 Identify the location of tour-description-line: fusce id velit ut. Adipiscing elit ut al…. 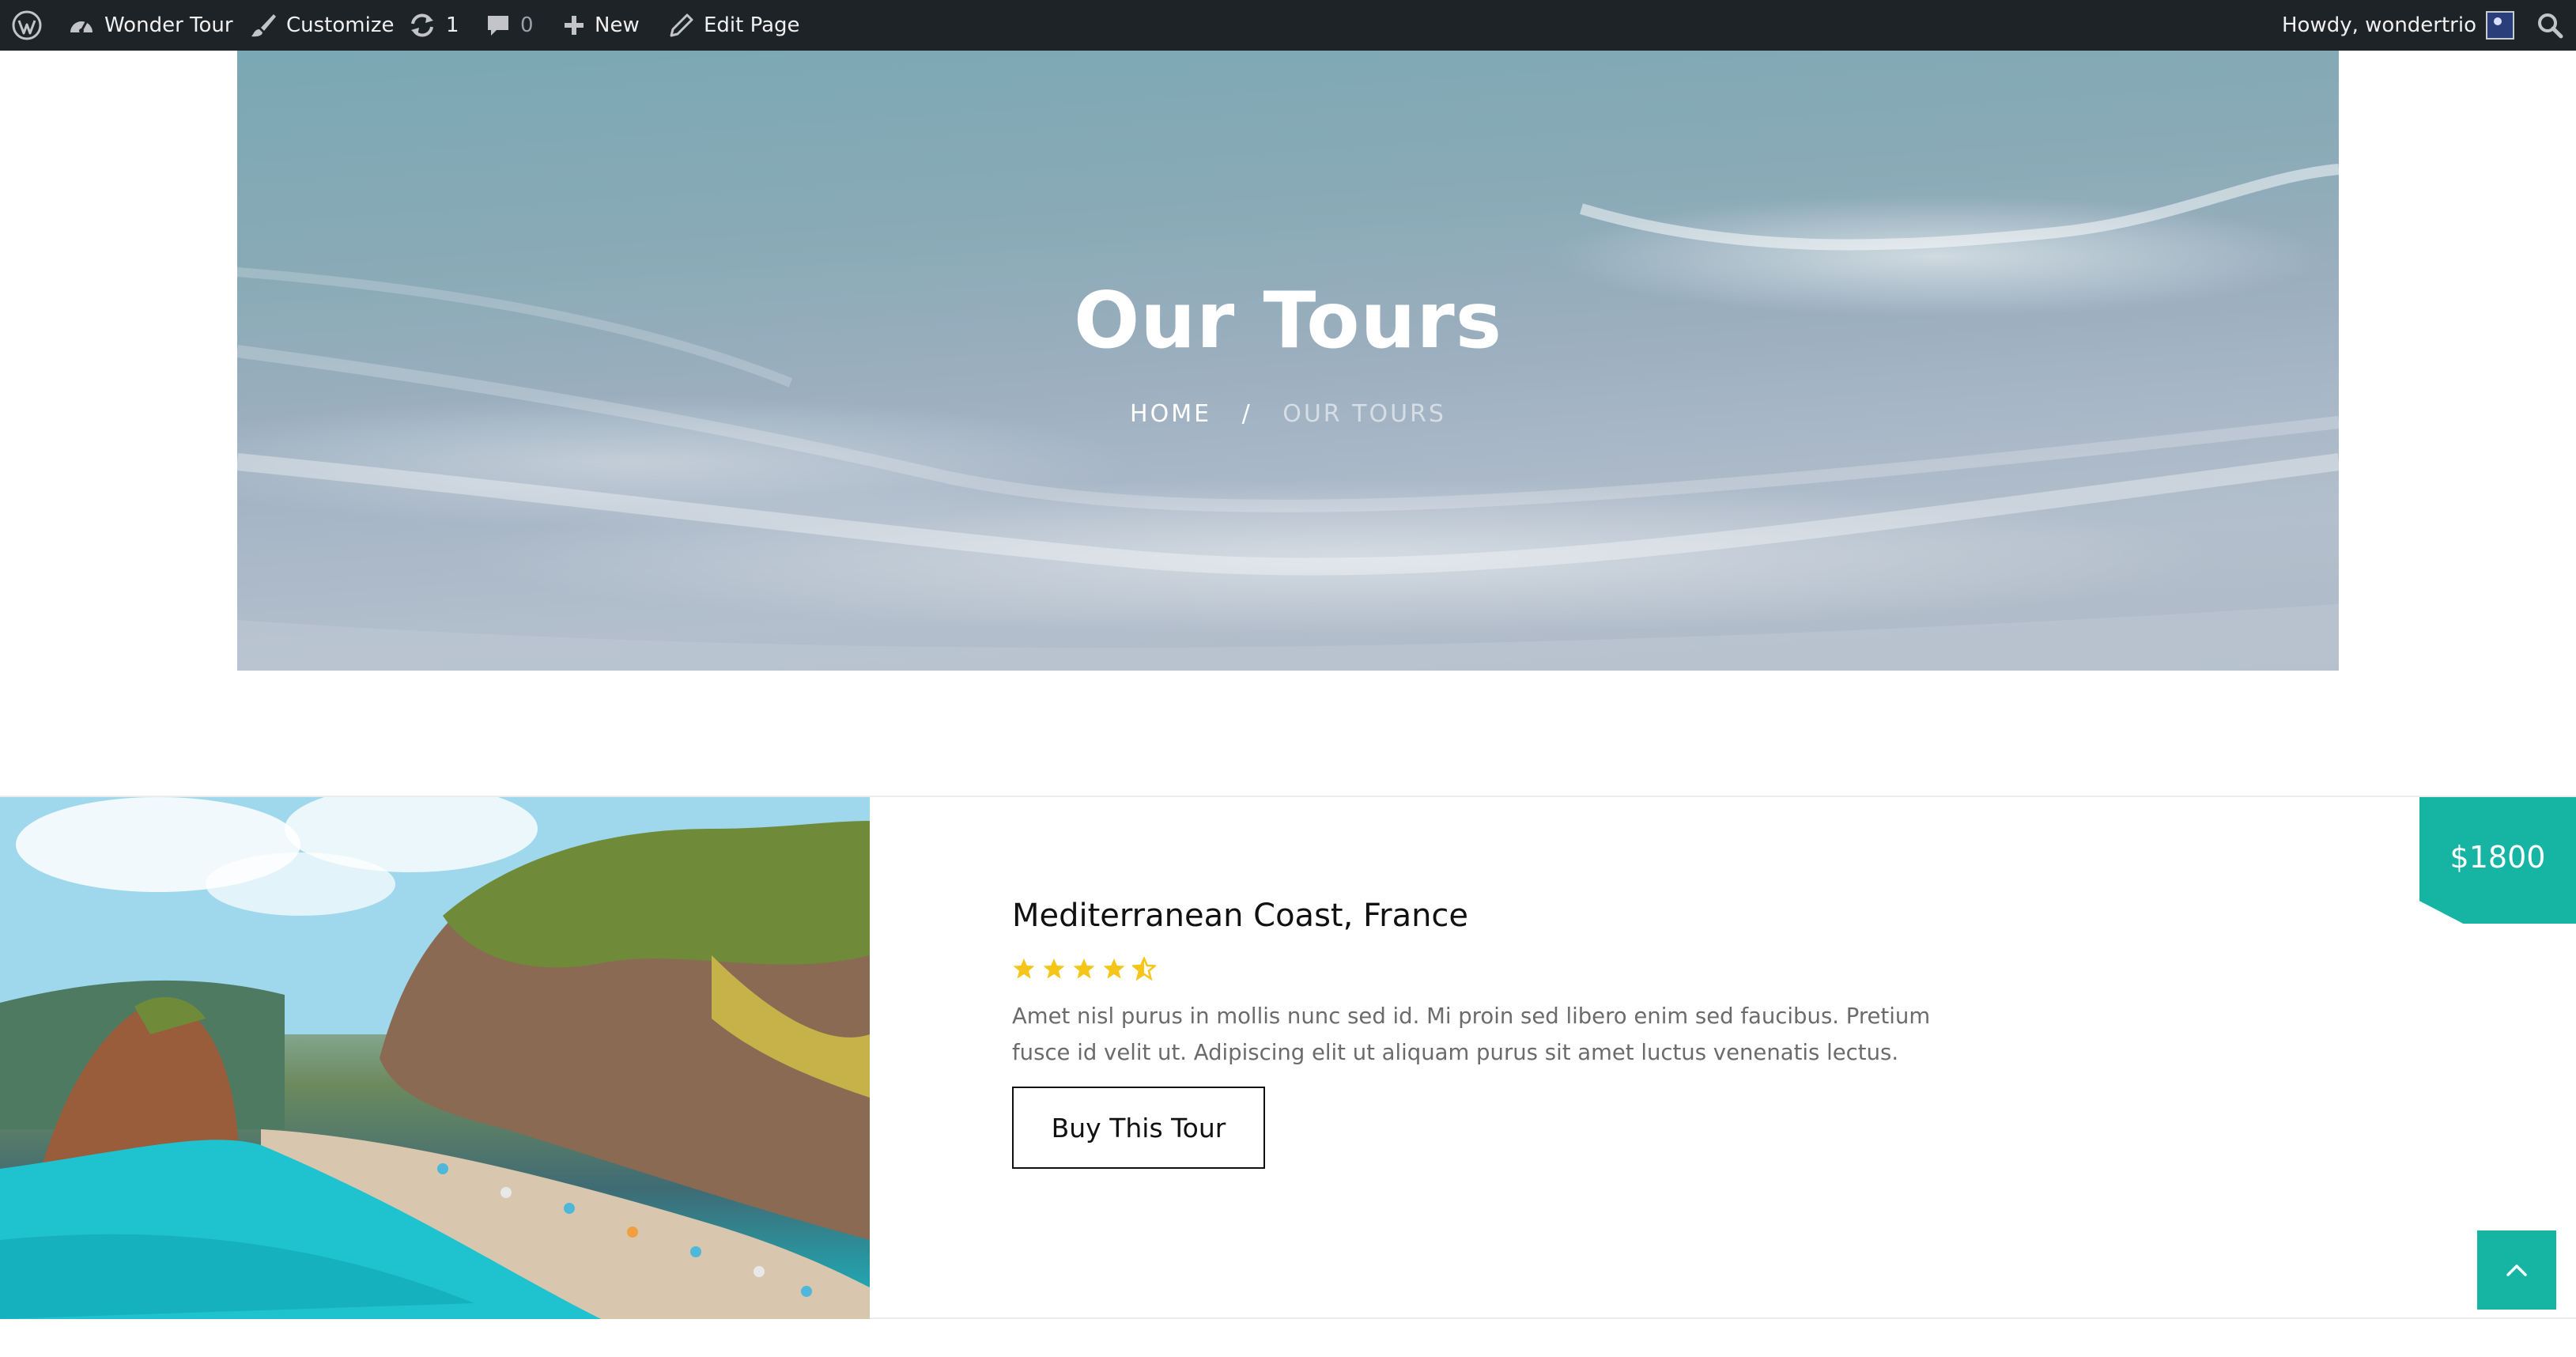
(1455, 1053).